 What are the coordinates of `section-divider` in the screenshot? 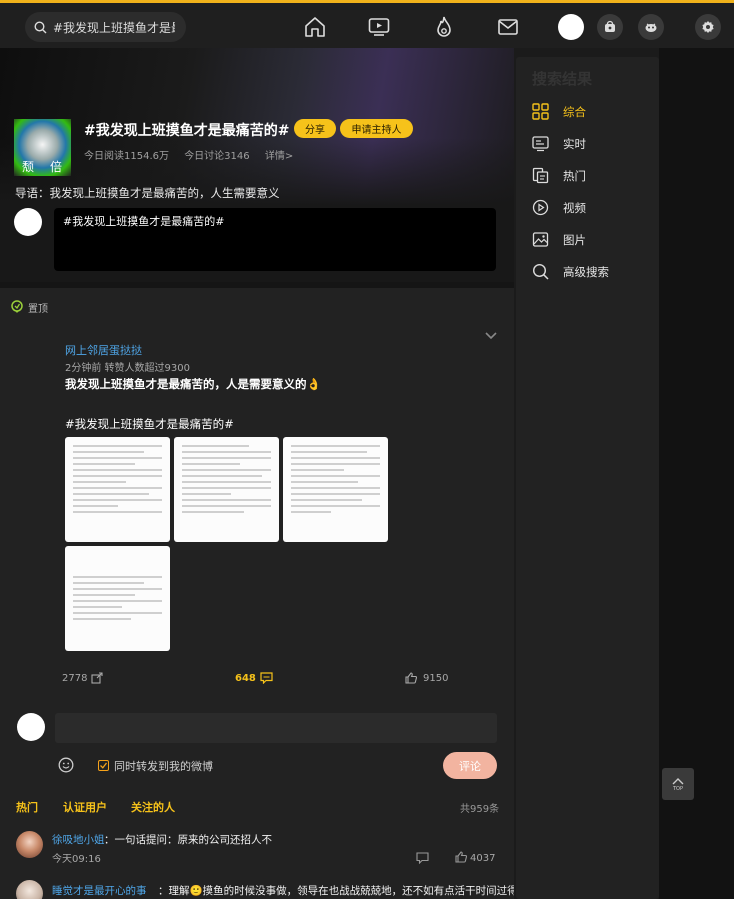 It's located at (257, 285).